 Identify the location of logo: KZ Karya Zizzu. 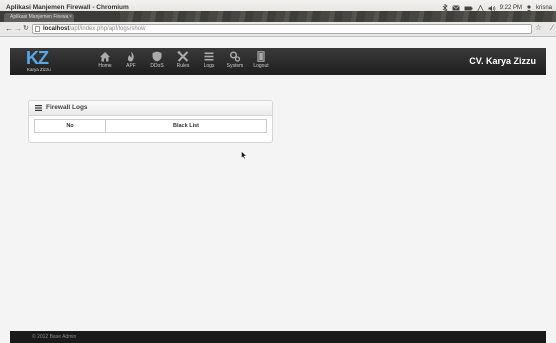
(41, 61).